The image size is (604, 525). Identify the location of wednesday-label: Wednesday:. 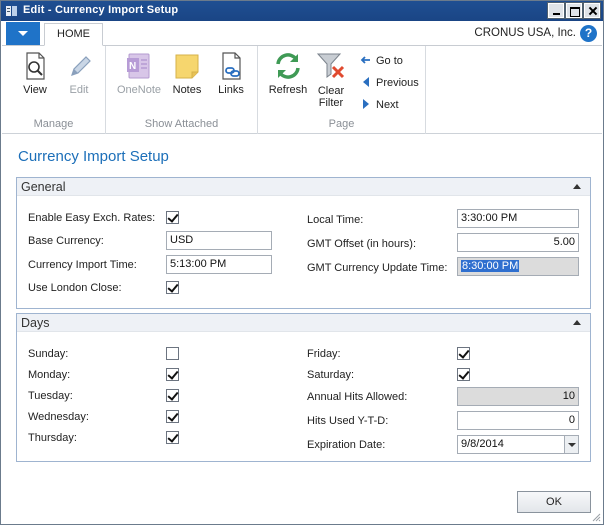
(58, 417).